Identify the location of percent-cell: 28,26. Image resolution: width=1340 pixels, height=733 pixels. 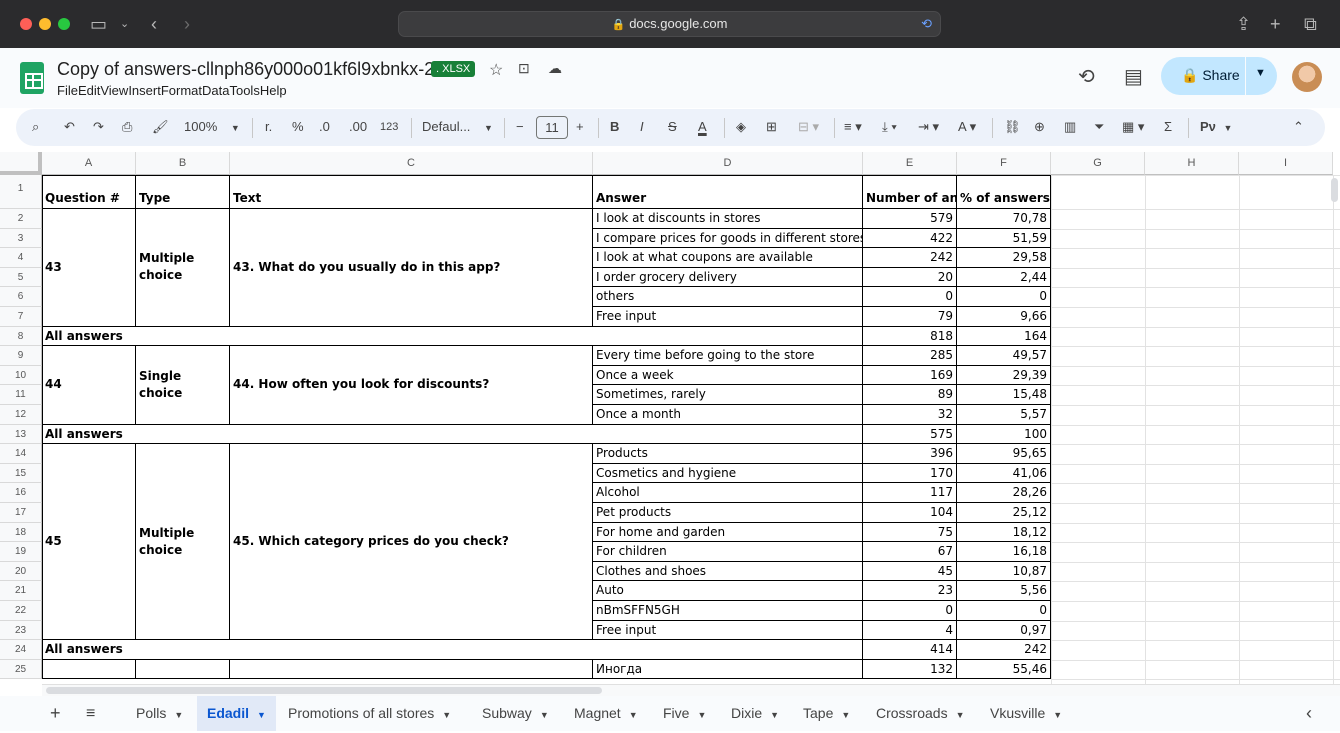
(1004, 493).